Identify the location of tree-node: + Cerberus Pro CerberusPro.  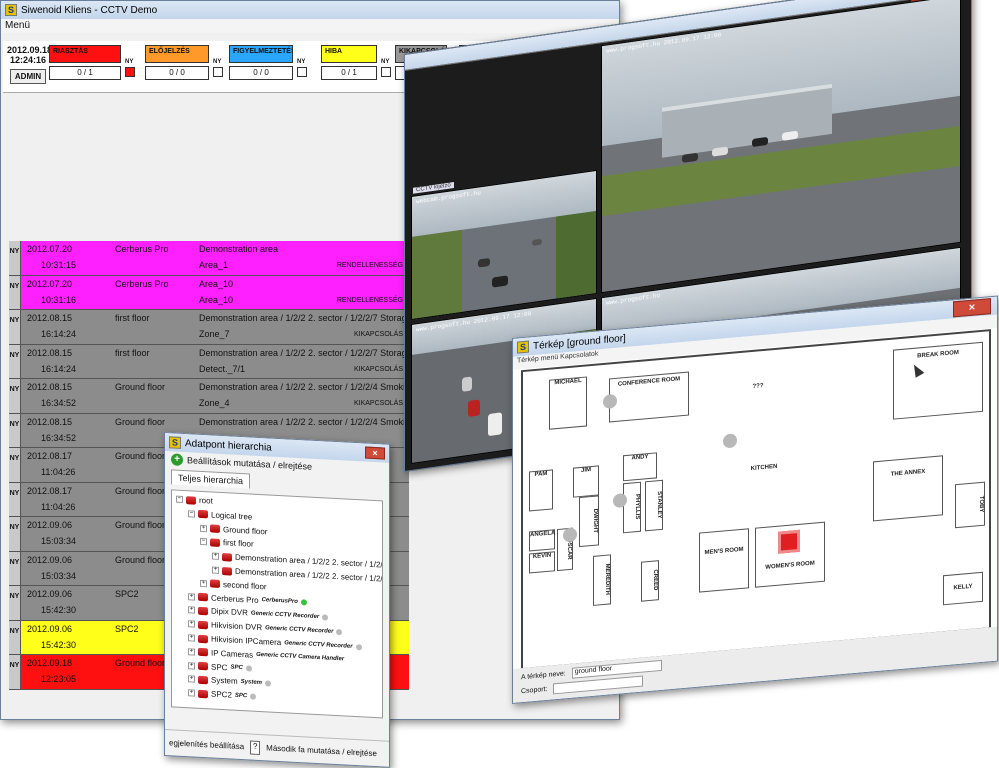
(247, 599).